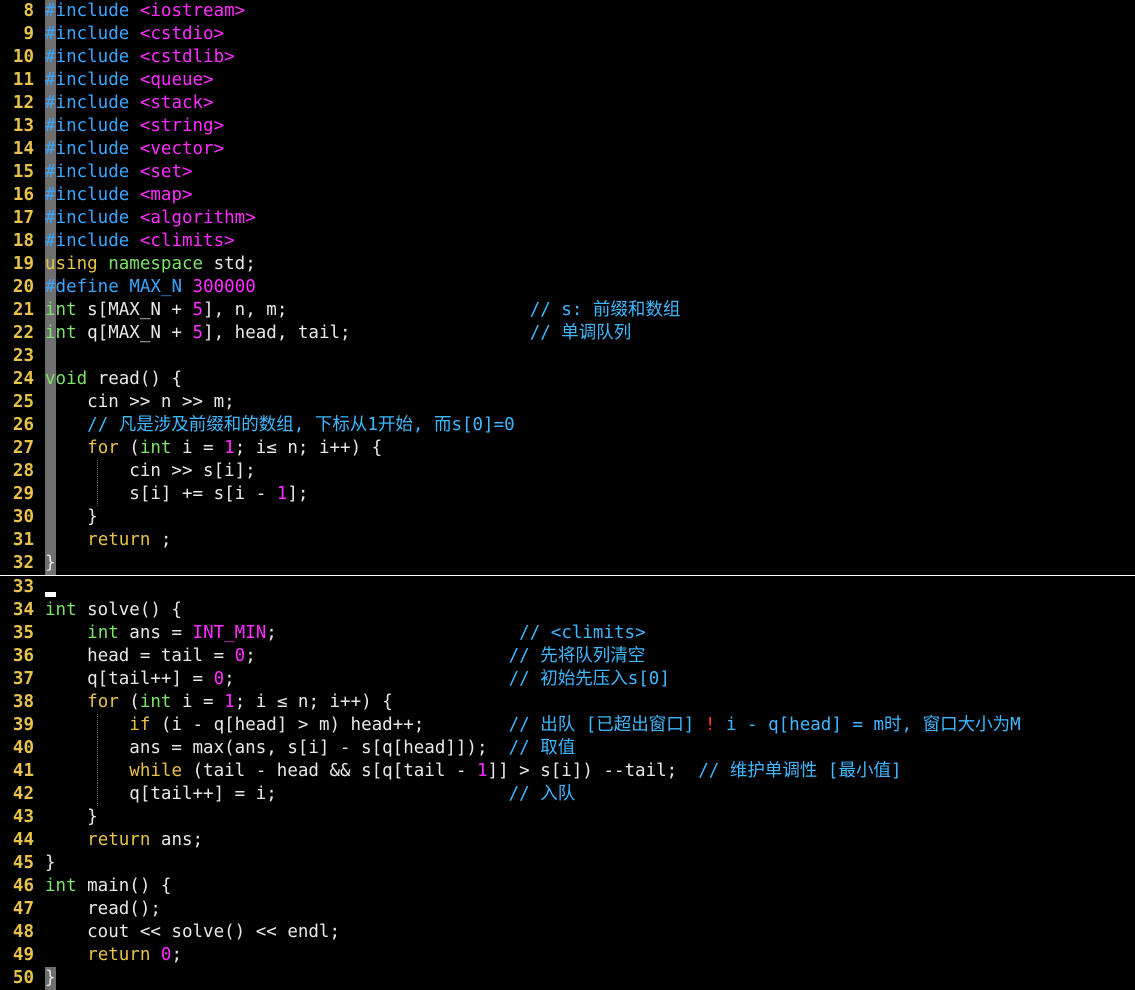 Image resolution: width=1135 pixels, height=990 pixels. Describe the element at coordinates (23, 218) in the screenshot. I see `line-number: 17` at that location.